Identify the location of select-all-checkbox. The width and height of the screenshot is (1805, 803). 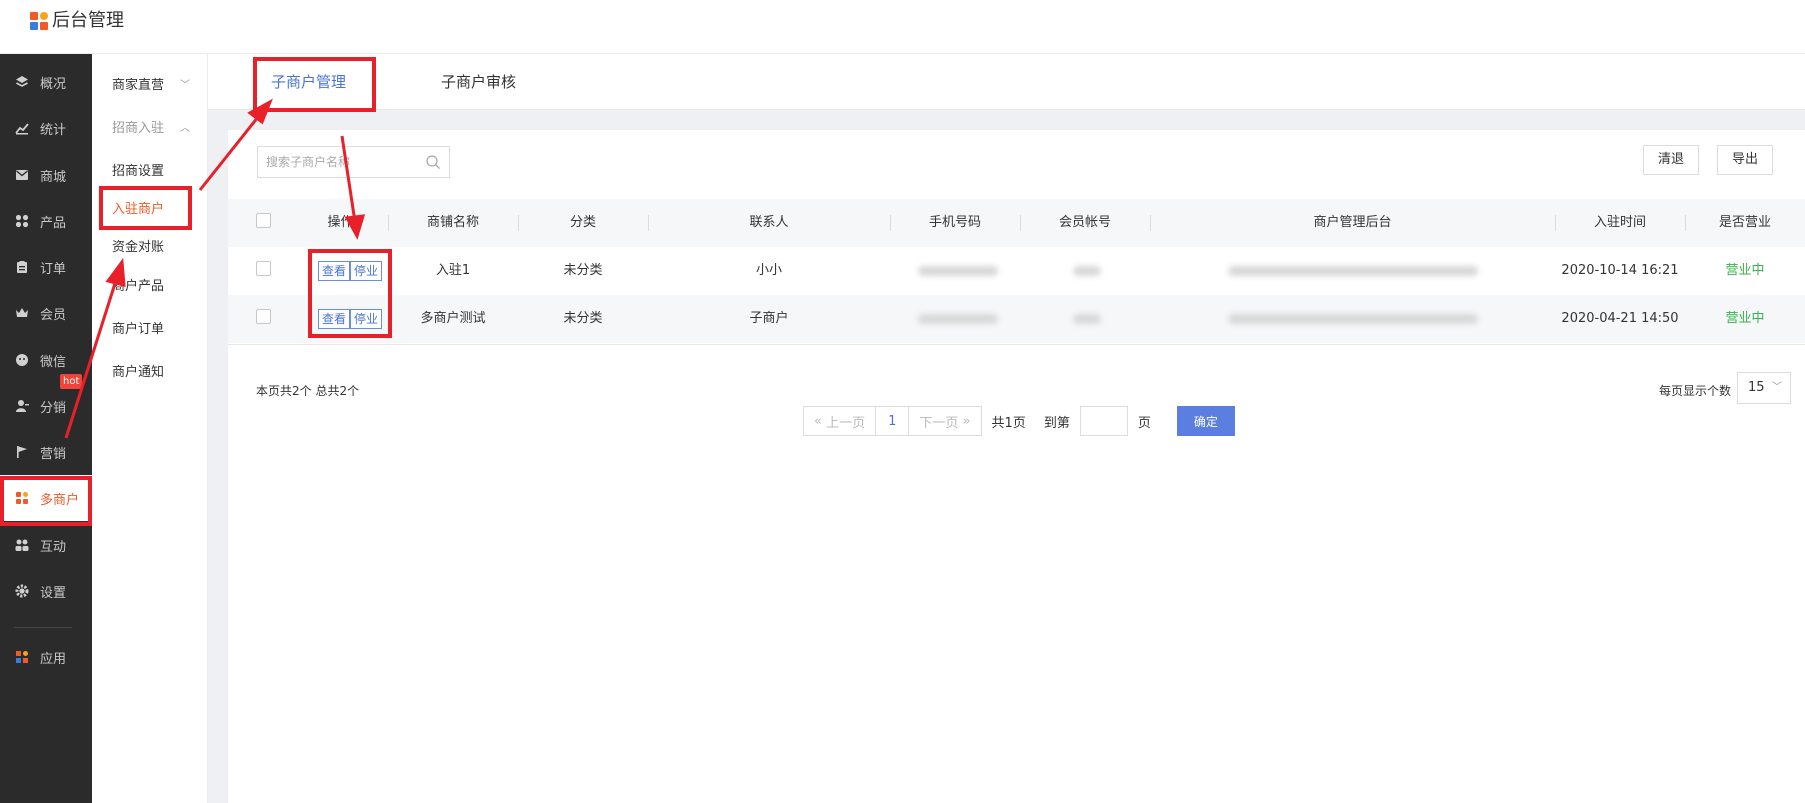
(263, 220).